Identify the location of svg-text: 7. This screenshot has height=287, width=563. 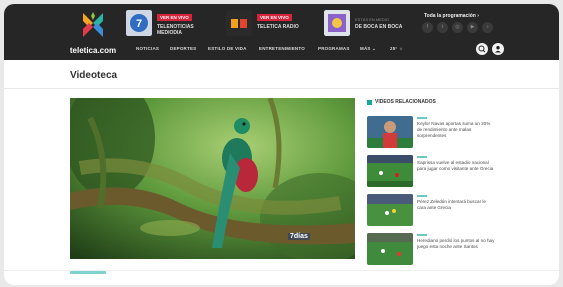
(139, 24).